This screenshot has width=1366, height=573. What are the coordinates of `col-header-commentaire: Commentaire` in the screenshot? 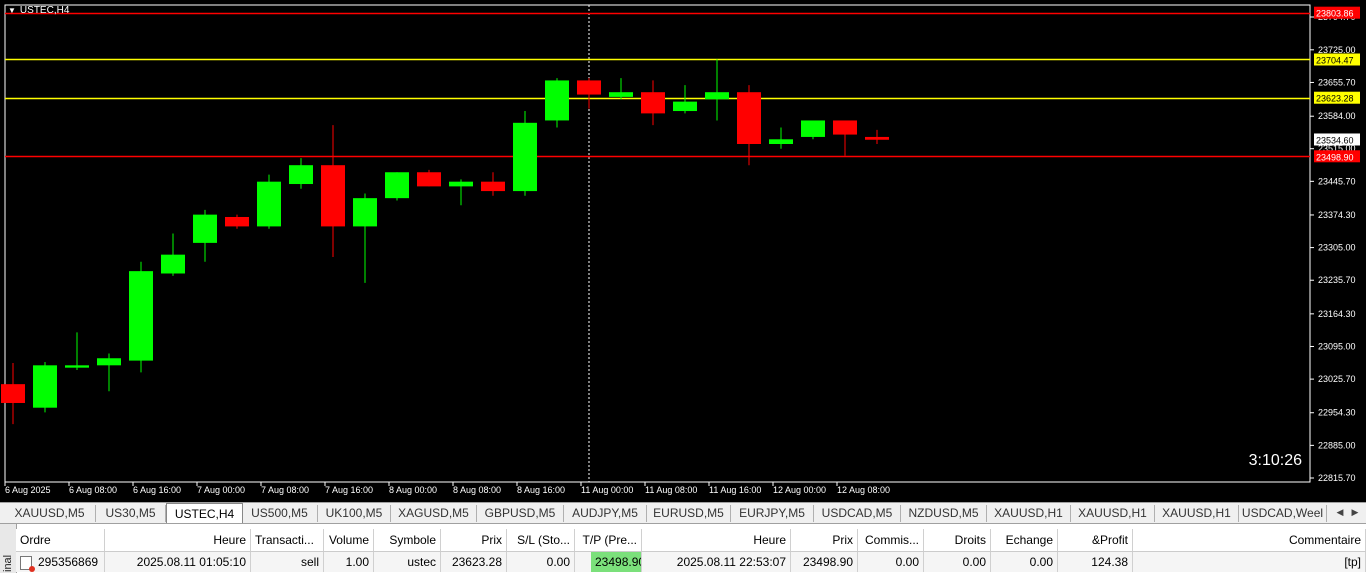 It's located at (1249, 540).